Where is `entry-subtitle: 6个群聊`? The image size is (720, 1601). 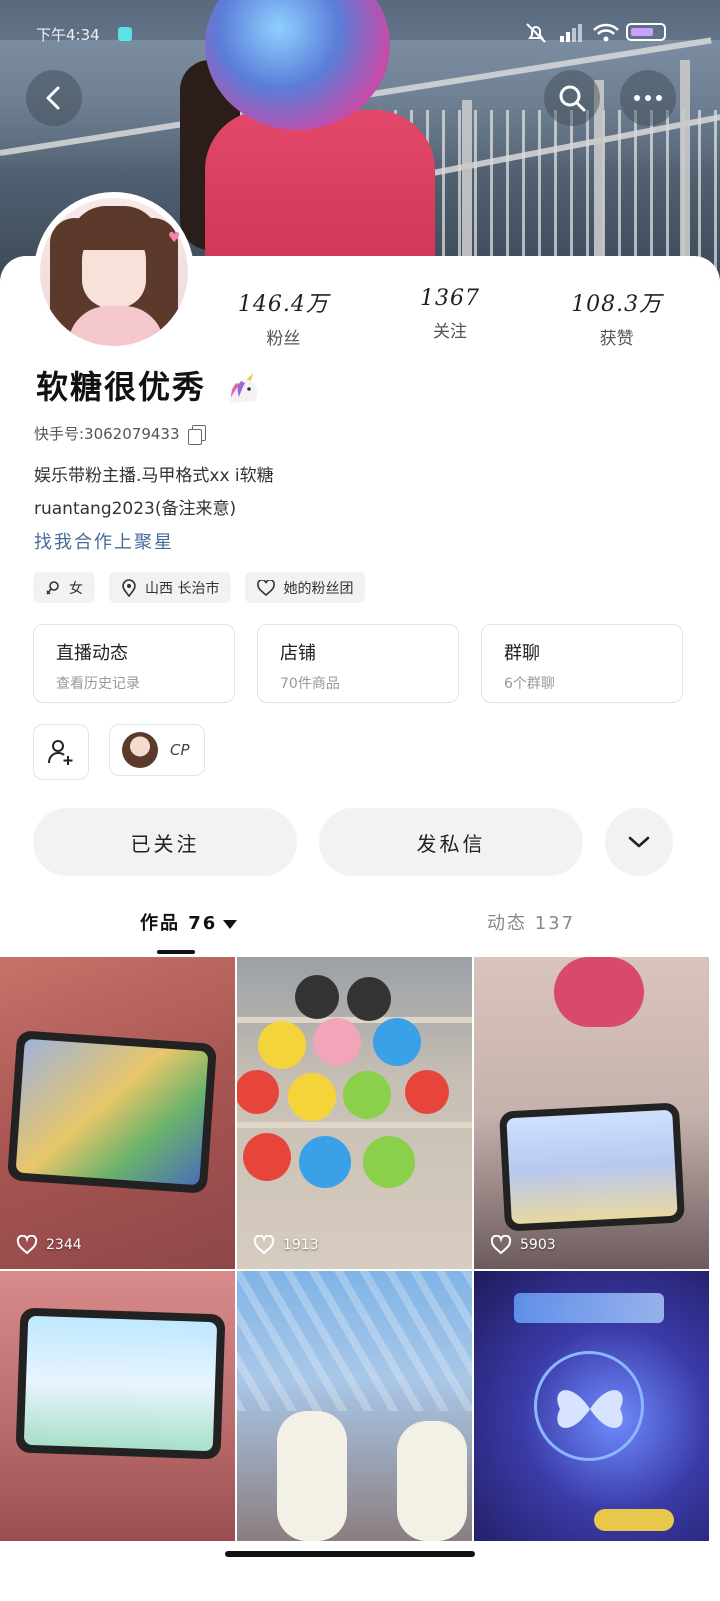 entry-subtitle: 6个群聊 is located at coordinates (529, 684).